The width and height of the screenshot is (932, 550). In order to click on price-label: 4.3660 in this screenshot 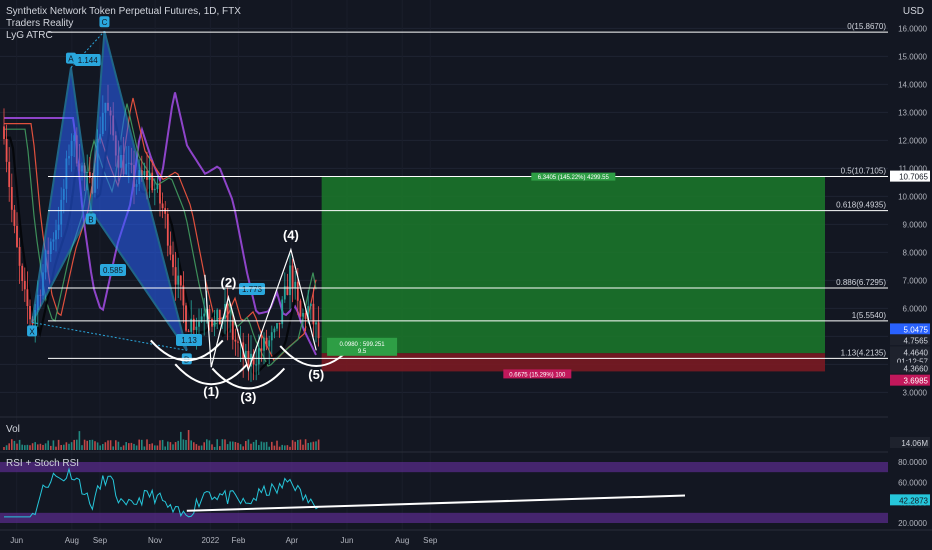, I will do `click(916, 369)`.